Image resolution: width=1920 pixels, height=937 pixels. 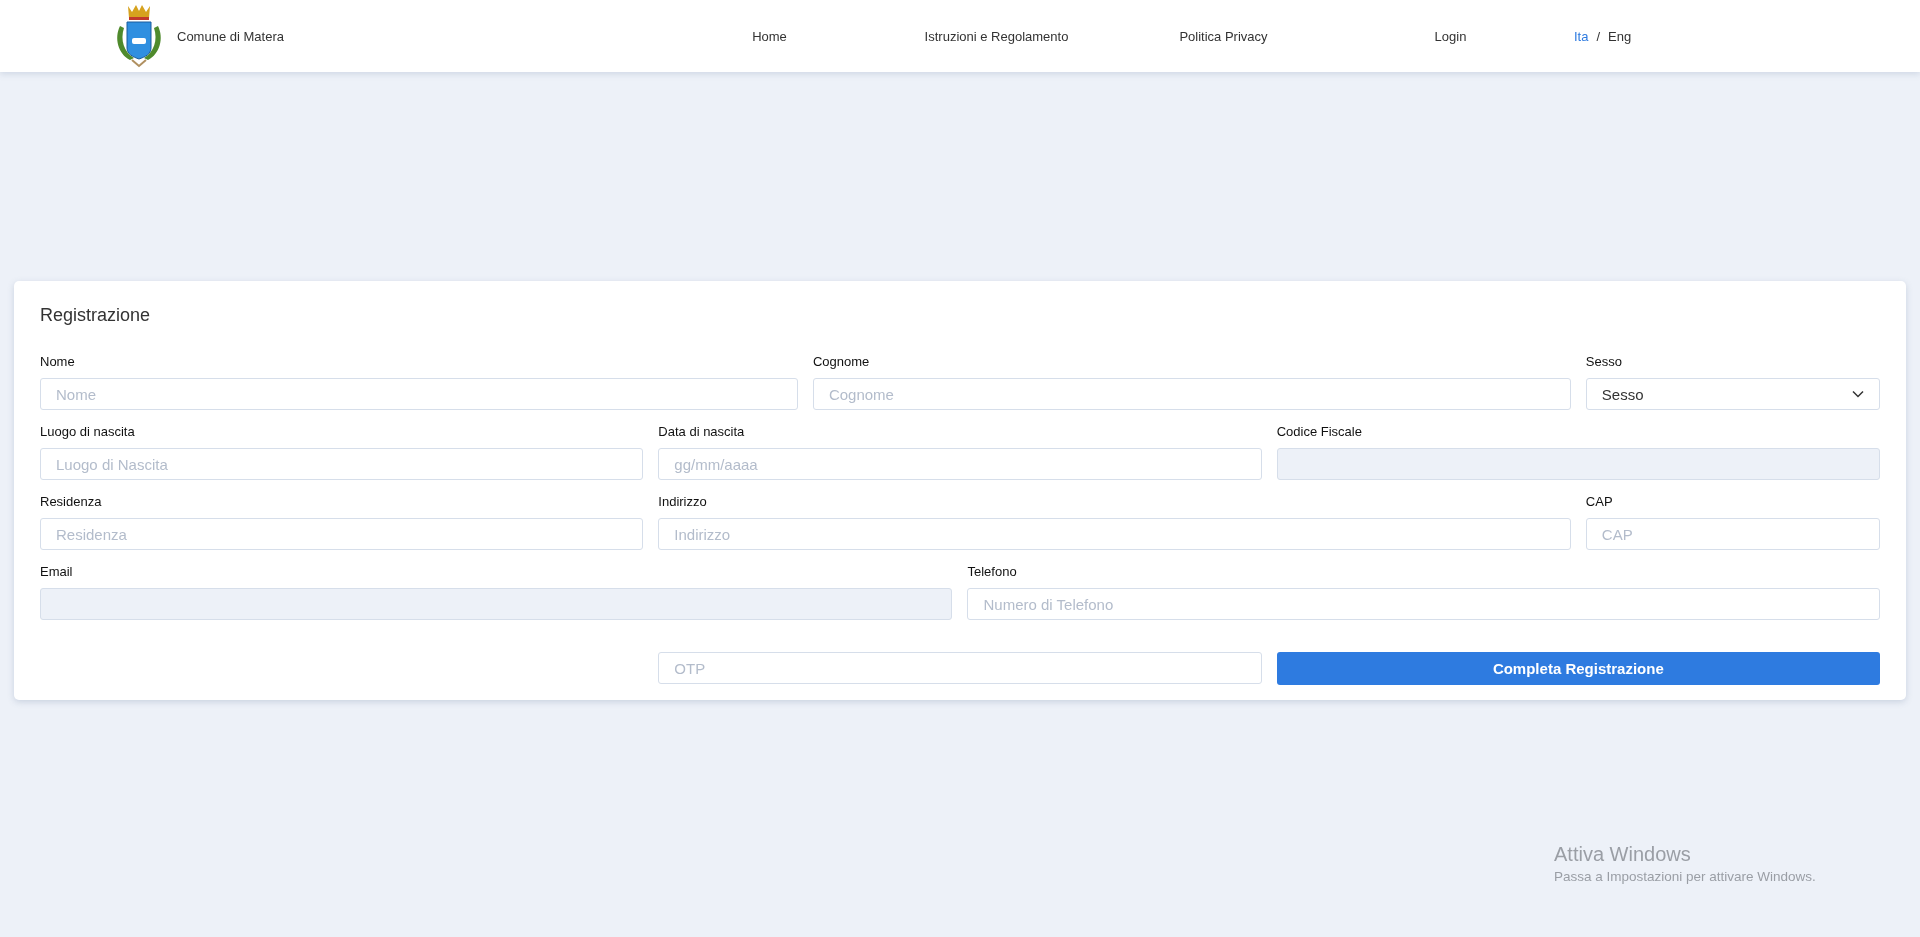 I want to click on nav-link: Politica Privacy, so click(x=1223, y=36).